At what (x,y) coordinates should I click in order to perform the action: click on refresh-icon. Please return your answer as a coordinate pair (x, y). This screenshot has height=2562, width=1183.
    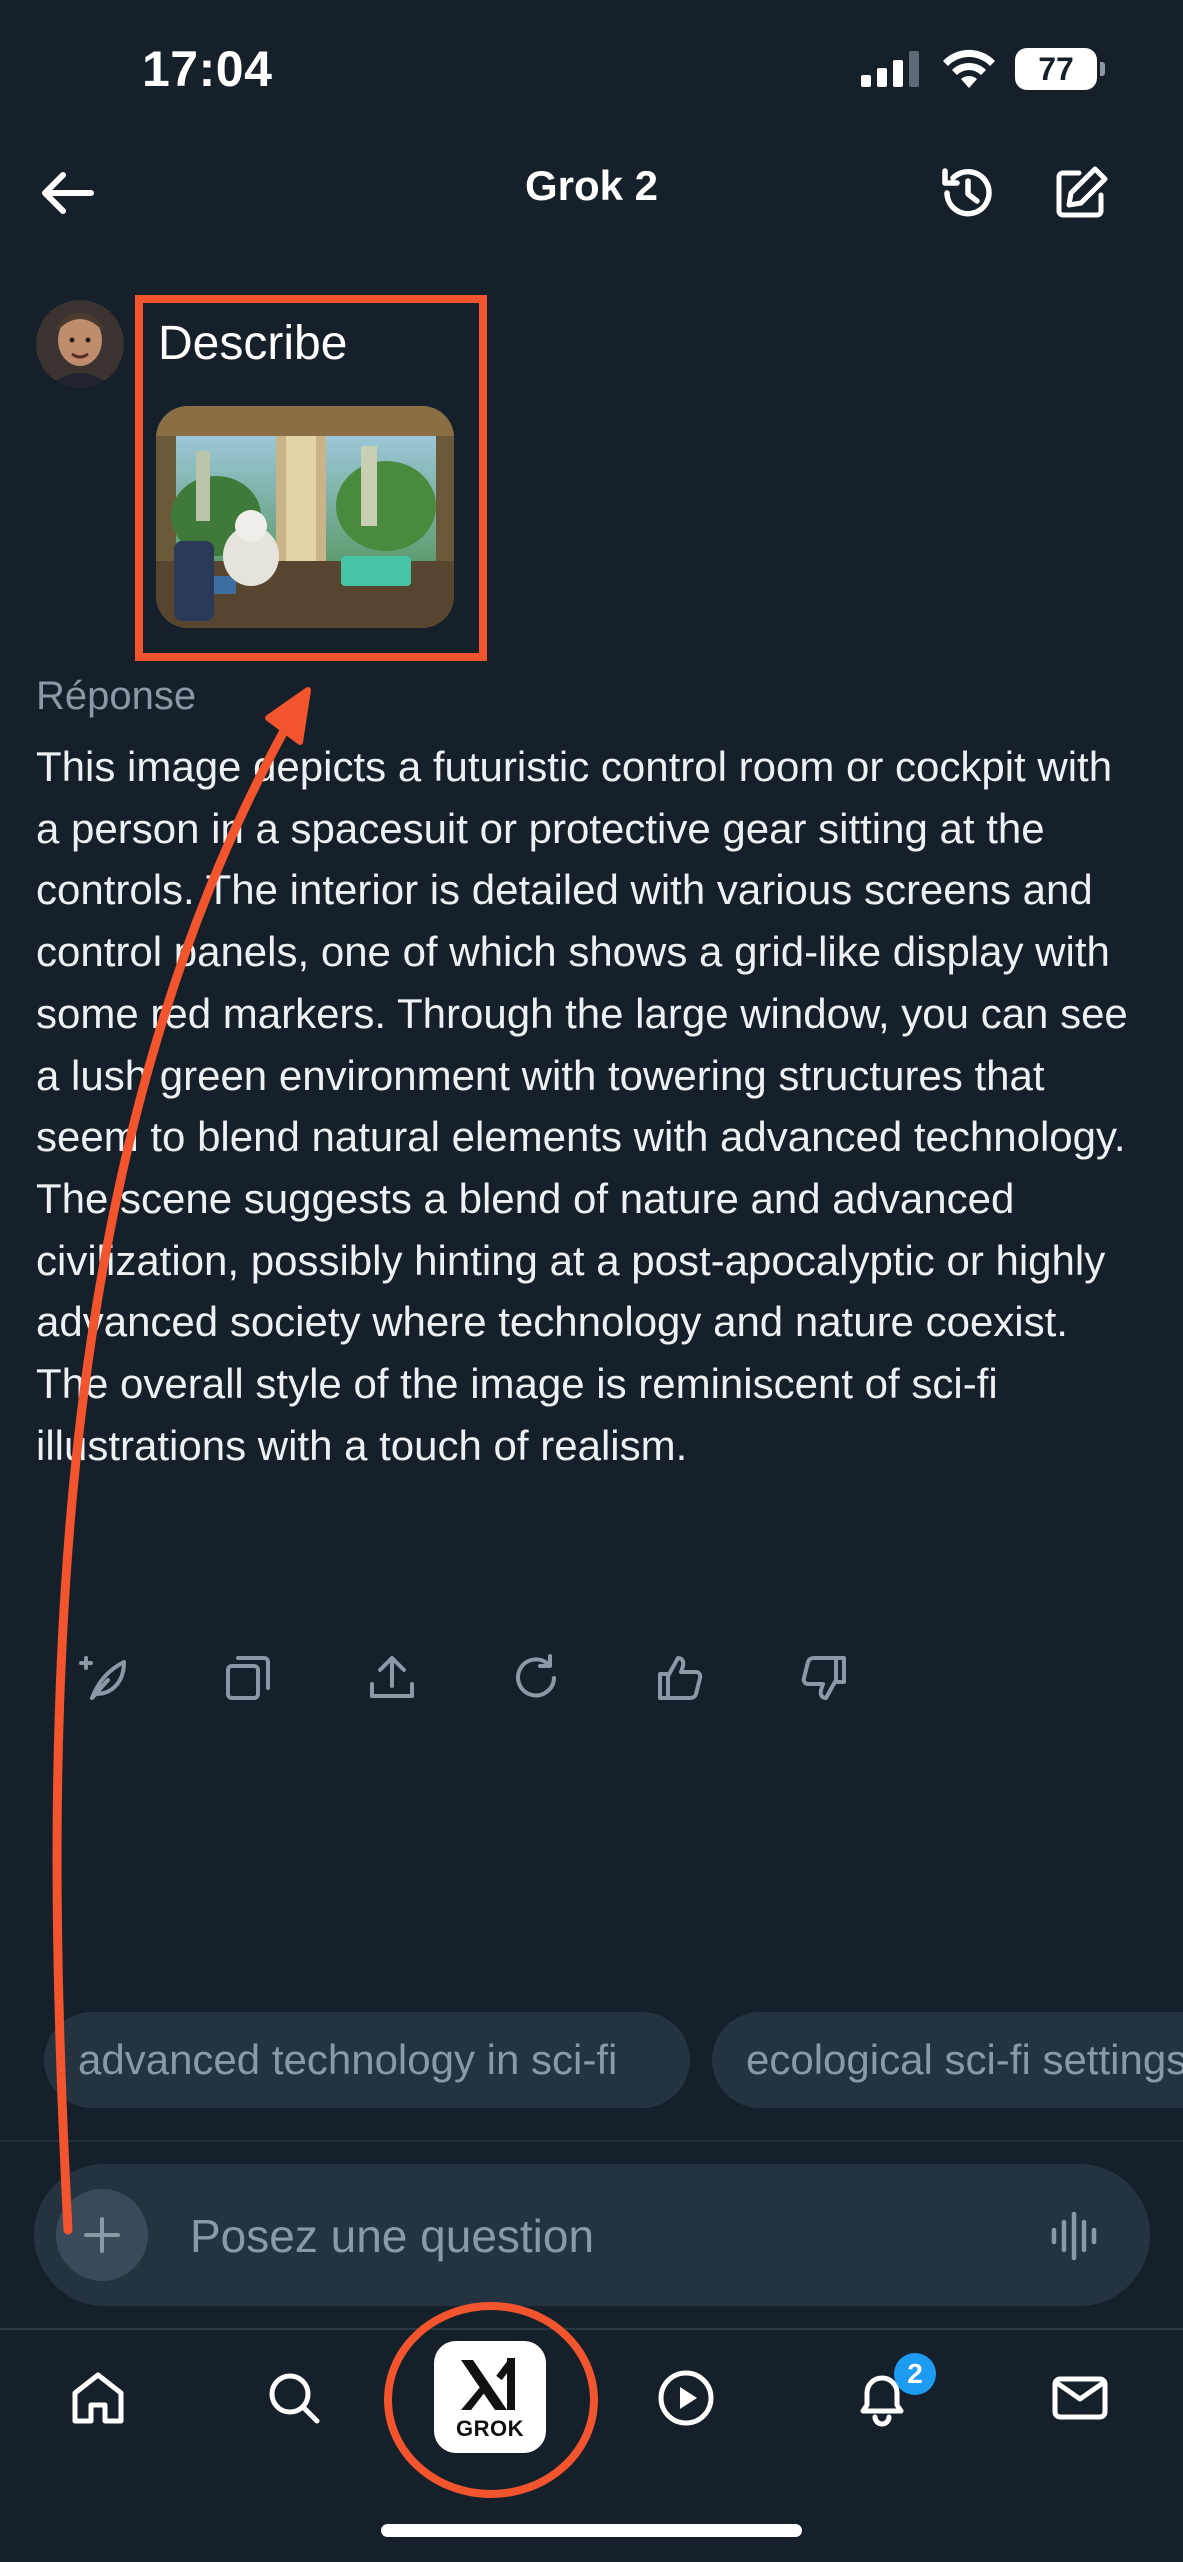
    Looking at the image, I should click on (536, 1678).